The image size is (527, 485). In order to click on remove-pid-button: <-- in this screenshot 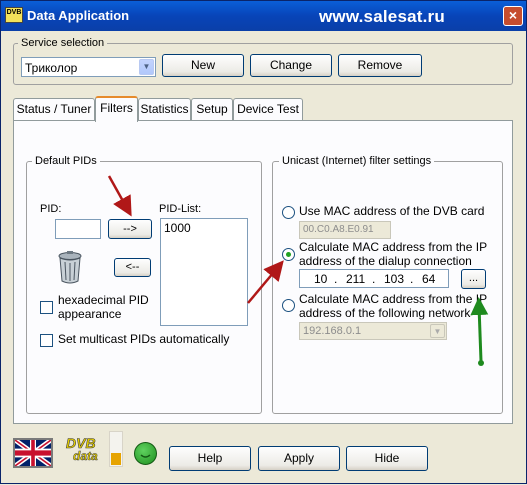, I will do `click(132, 267)`.